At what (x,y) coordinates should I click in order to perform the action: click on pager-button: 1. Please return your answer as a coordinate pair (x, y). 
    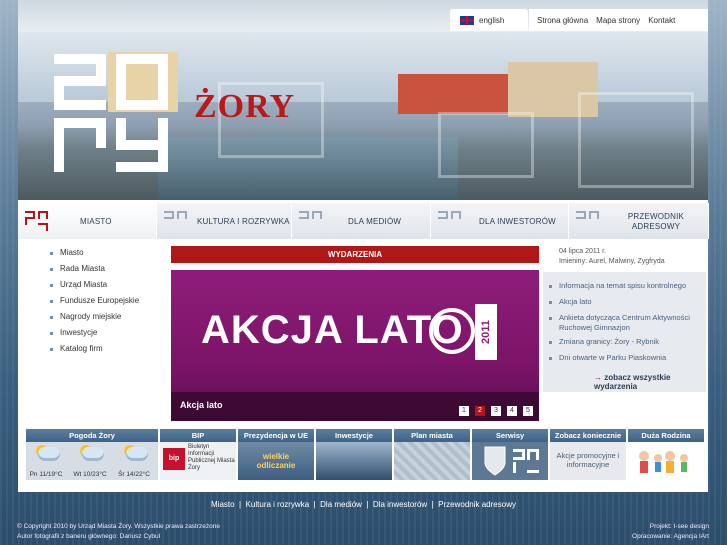
    Looking at the image, I should click on (464, 411).